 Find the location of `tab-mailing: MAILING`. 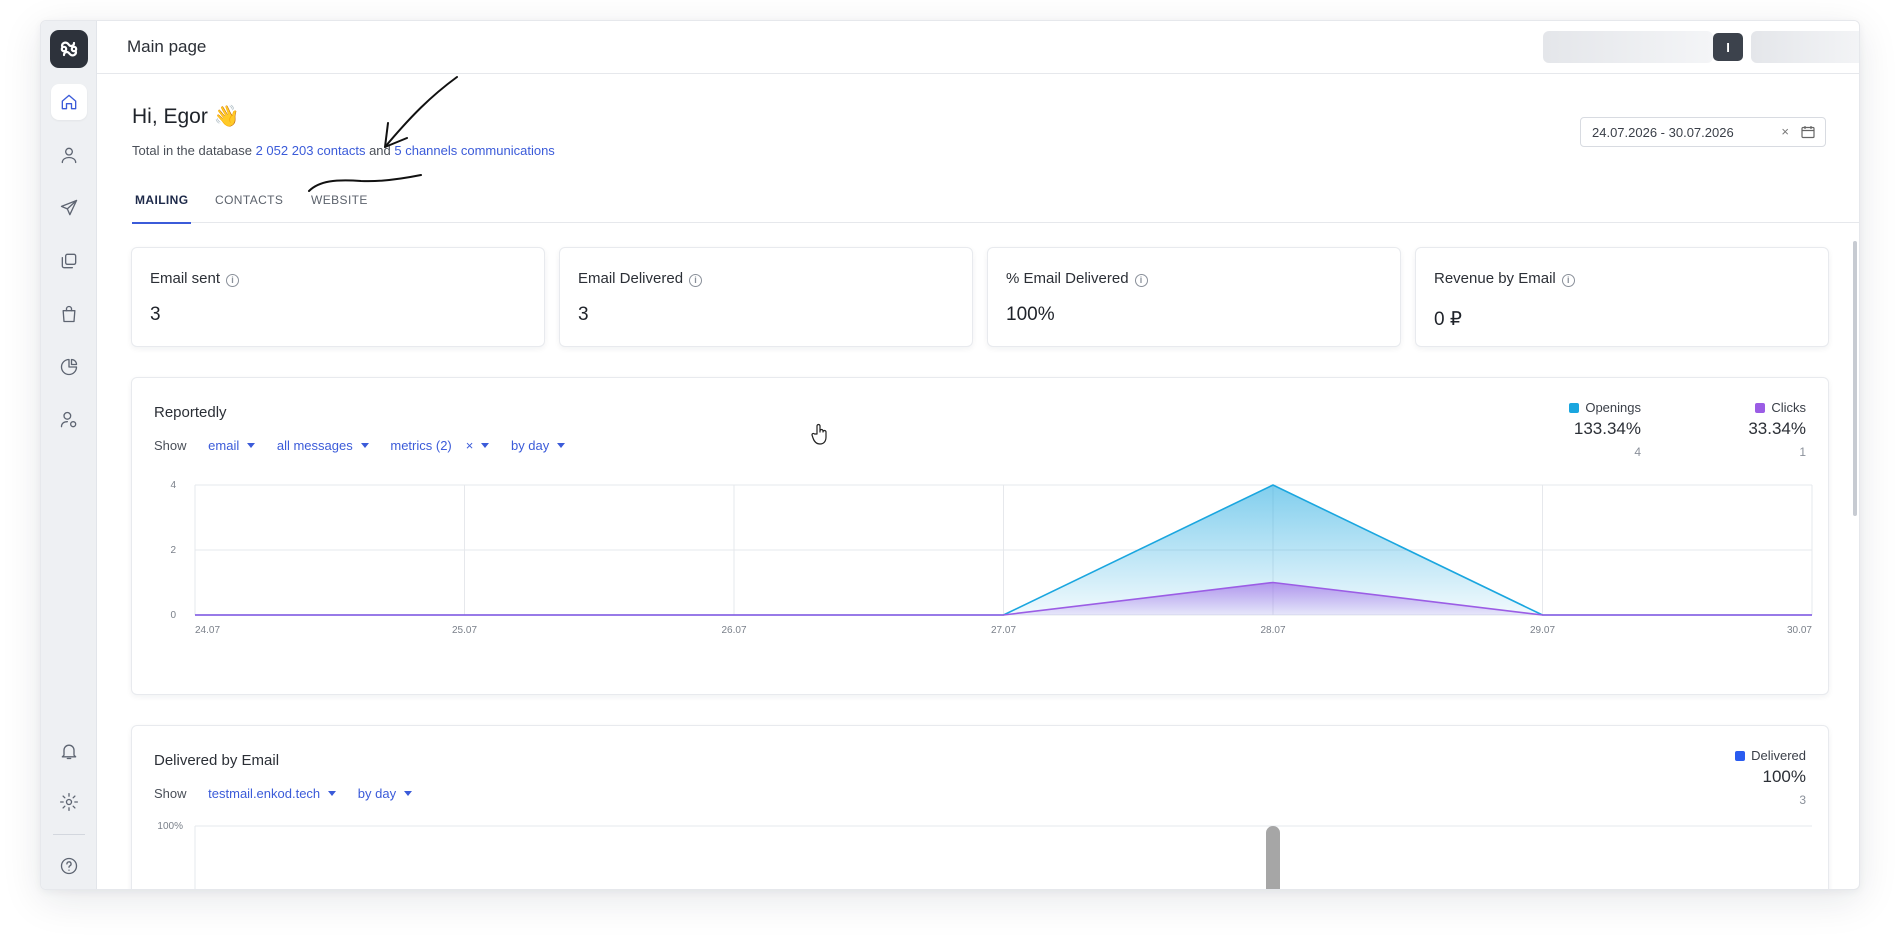

tab-mailing: MAILING is located at coordinates (162, 208).